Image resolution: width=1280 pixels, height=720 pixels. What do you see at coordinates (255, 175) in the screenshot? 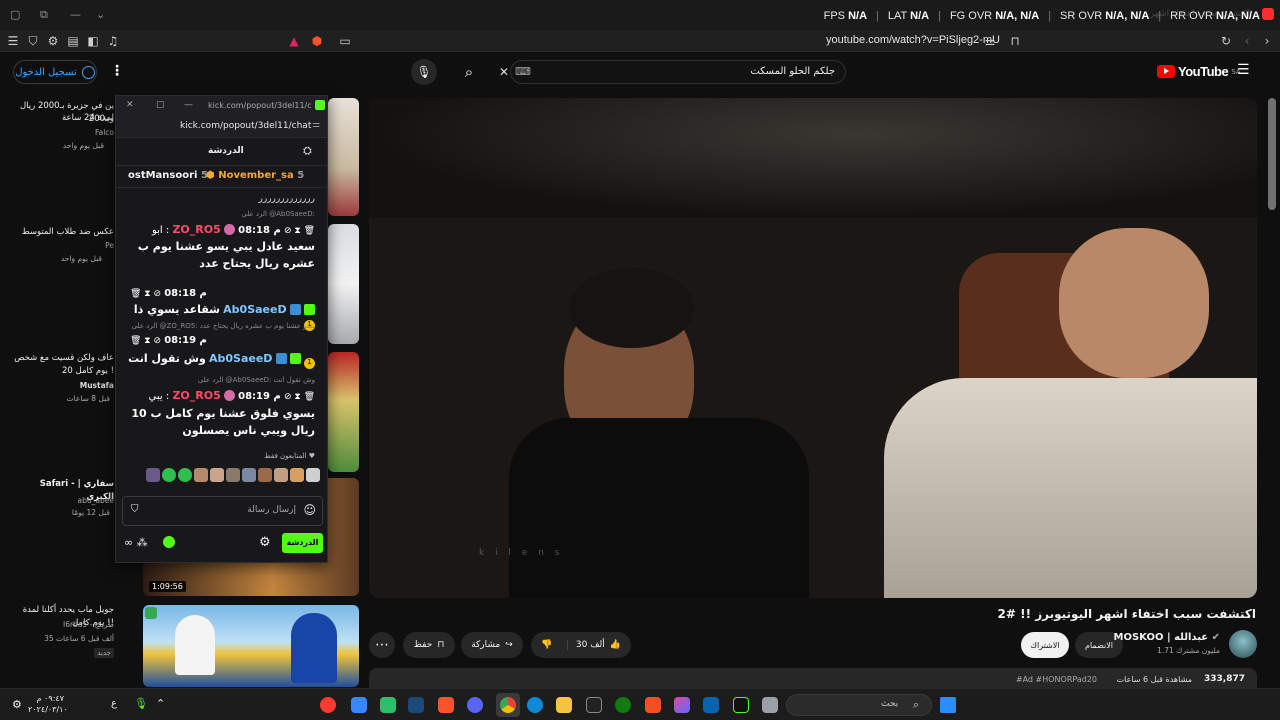
I see `top-user-2: ⬢ November_sa 5` at bounding box center [255, 175].